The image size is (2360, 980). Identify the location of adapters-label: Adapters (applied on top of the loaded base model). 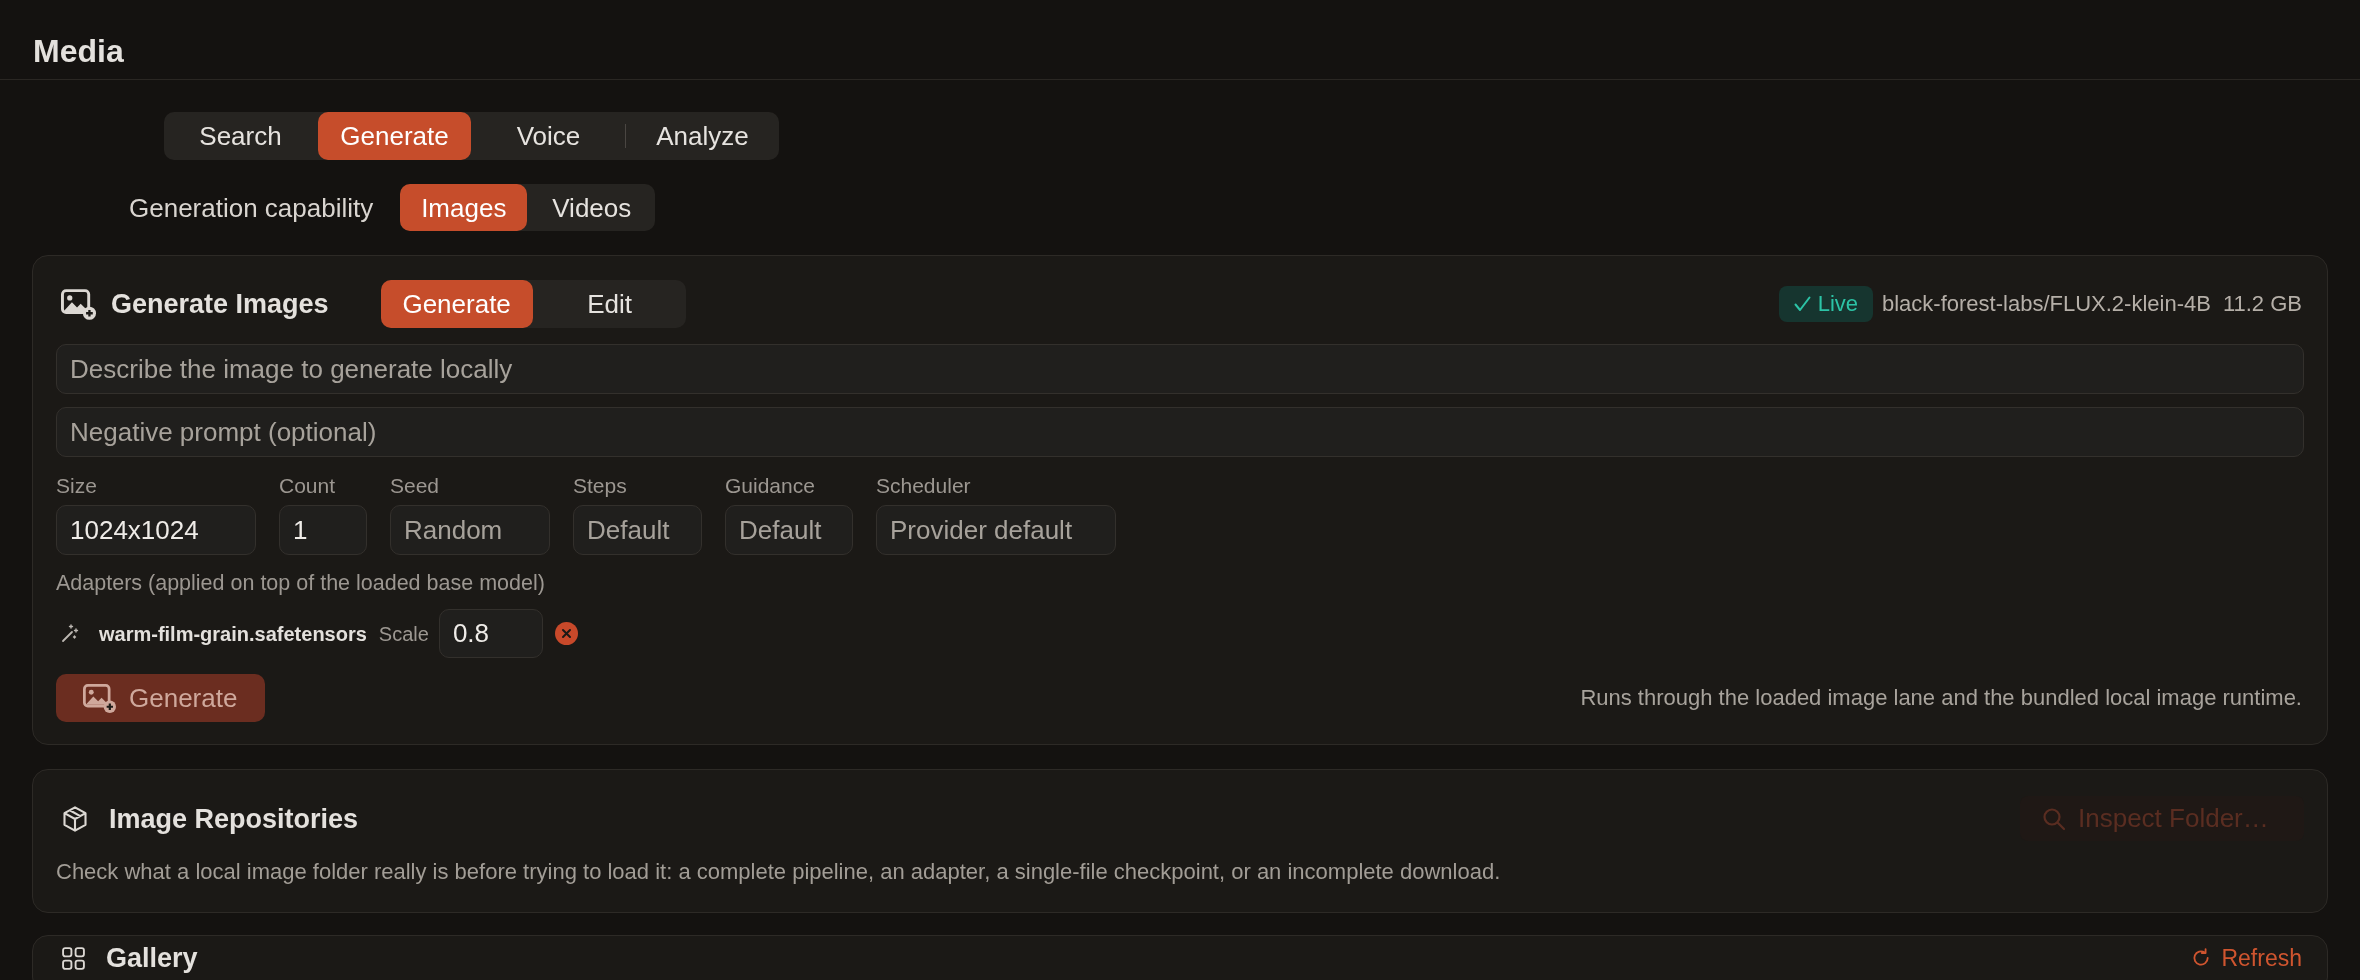
(300, 583).